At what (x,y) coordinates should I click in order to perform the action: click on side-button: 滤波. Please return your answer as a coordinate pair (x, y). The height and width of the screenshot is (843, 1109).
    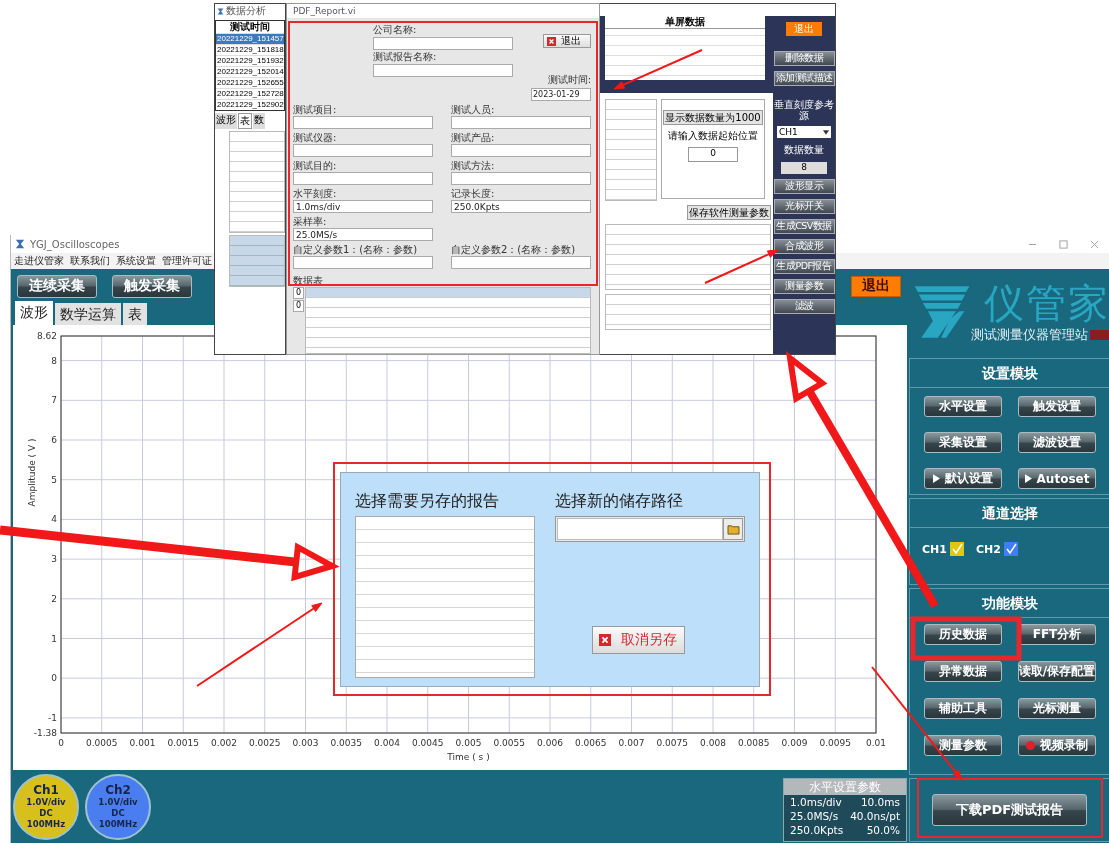
    Looking at the image, I should click on (804, 306).